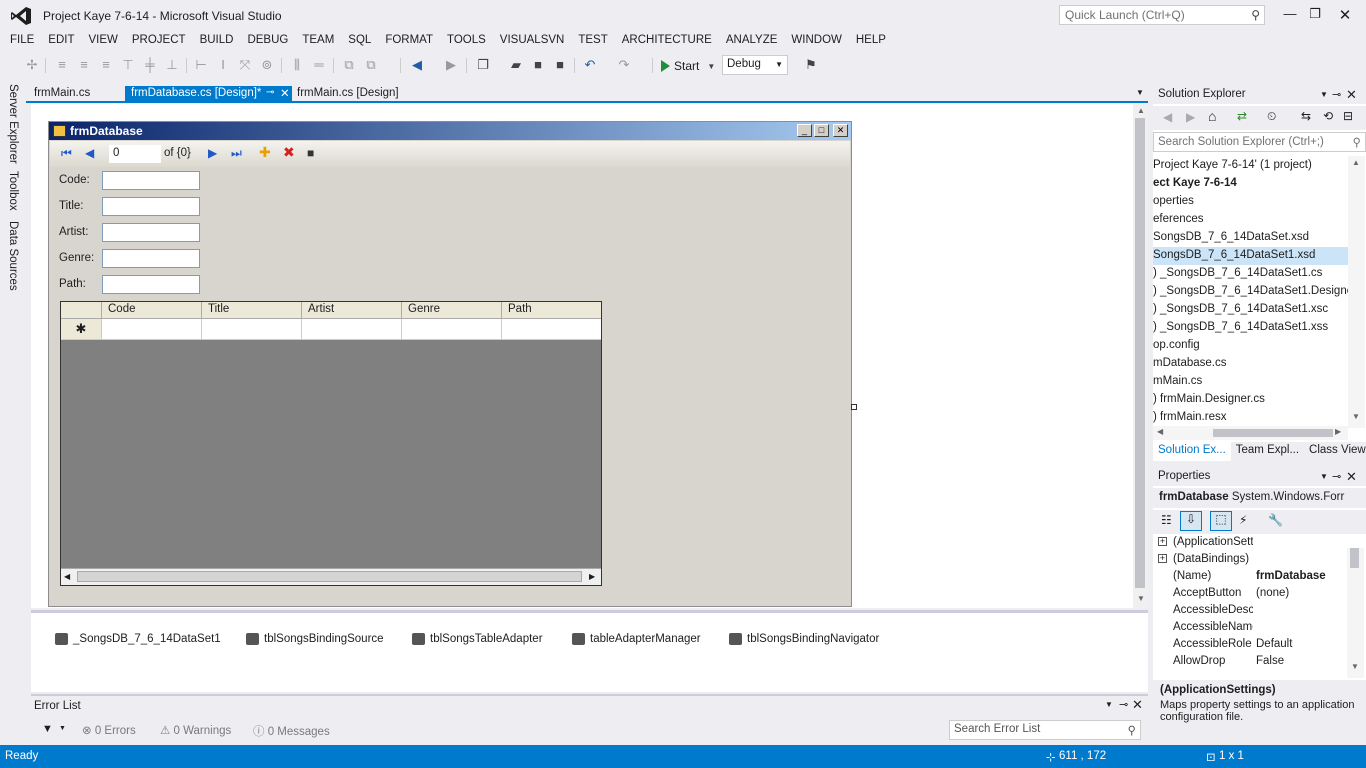 This screenshot has height=768, width=1366. I want to click on tree-item: ) frmMain.Designer.cs, so click(1250, 400).